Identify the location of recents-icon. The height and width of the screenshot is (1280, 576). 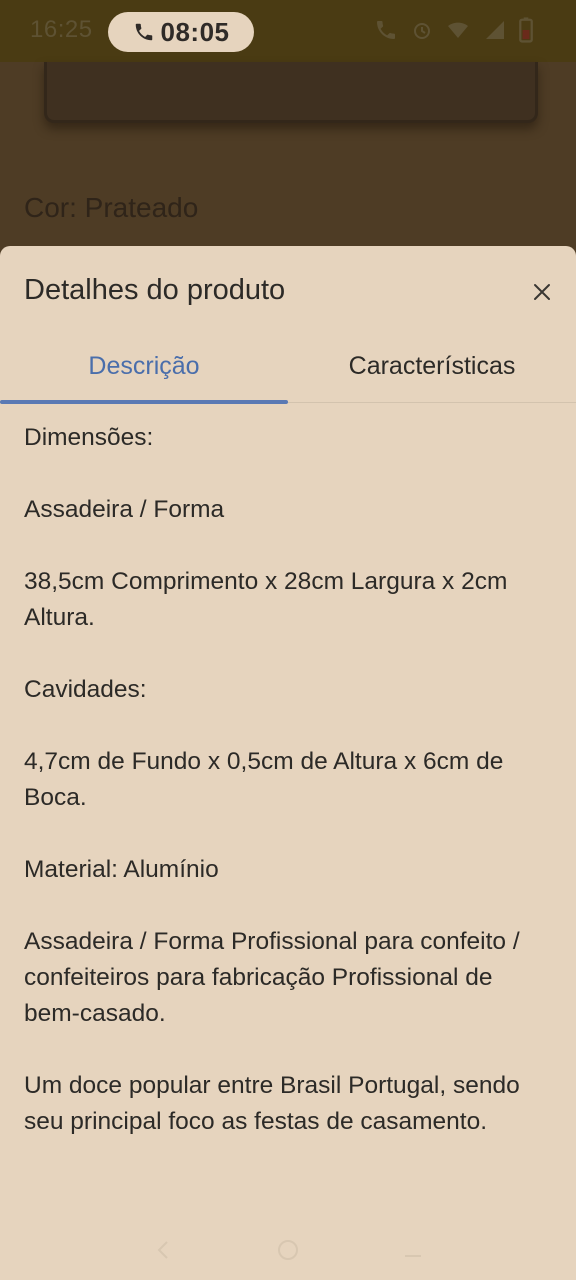
(413, 1250).